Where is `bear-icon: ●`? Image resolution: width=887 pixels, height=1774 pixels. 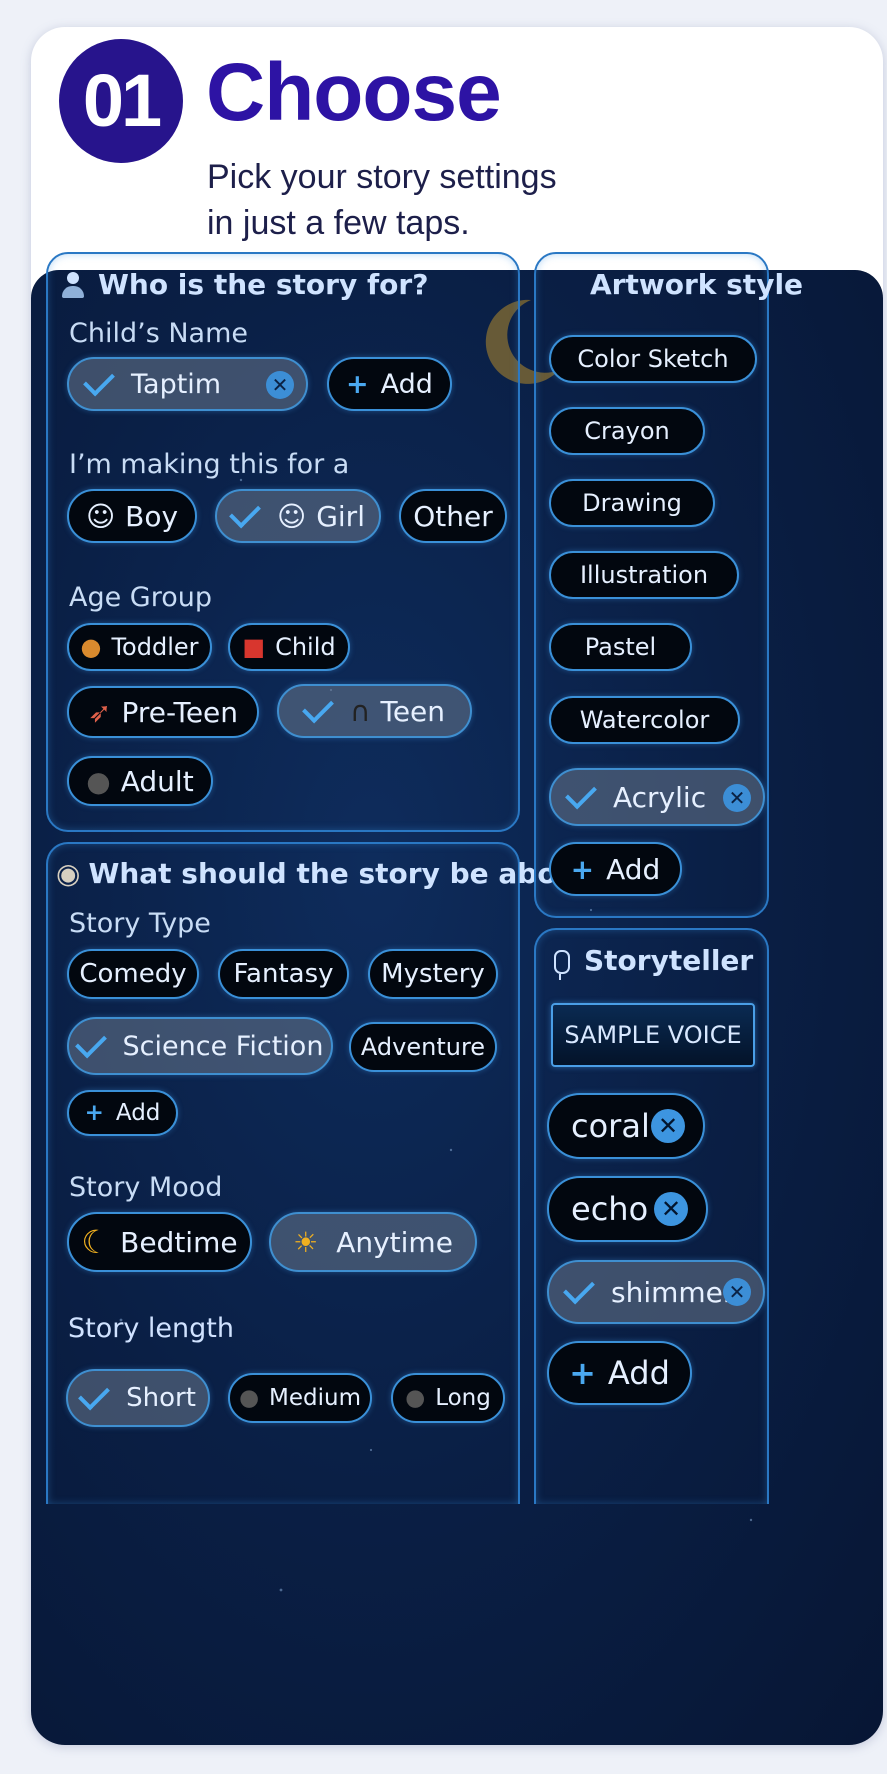
bear-icon: ● is located at coordinates (91, 647).